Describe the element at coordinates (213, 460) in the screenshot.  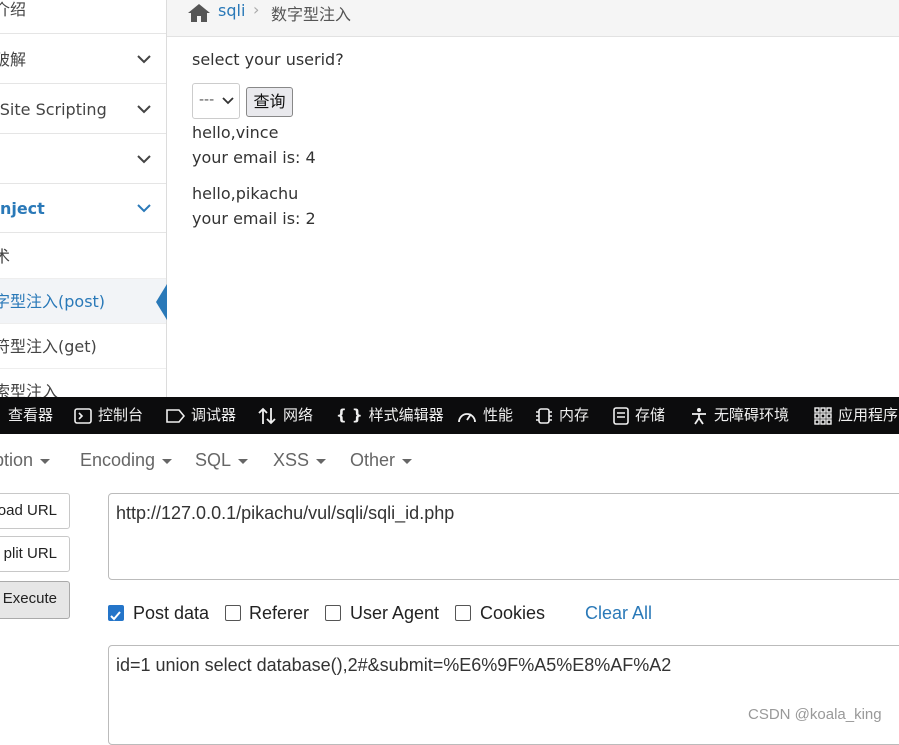
I see `menu-label: SQL` at that location.